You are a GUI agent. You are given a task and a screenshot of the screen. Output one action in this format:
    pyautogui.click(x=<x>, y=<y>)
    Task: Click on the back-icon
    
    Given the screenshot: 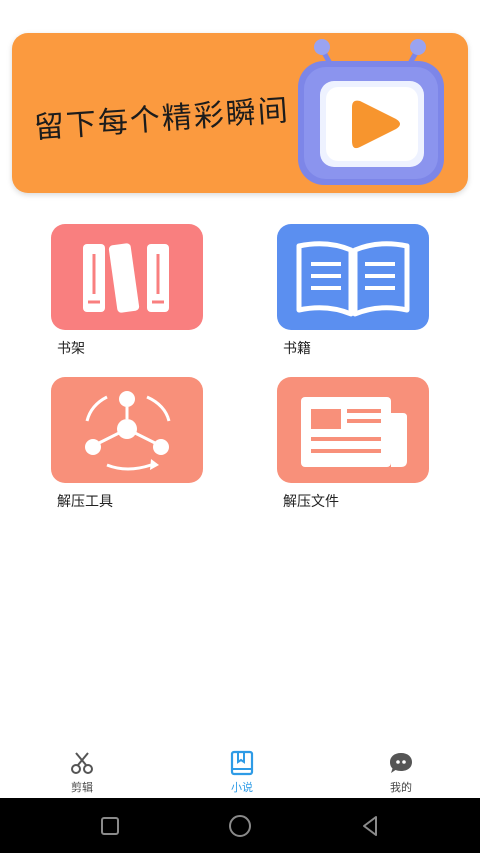 What is the action you would take?
    pyautogui.click(x=370, y=826)
    